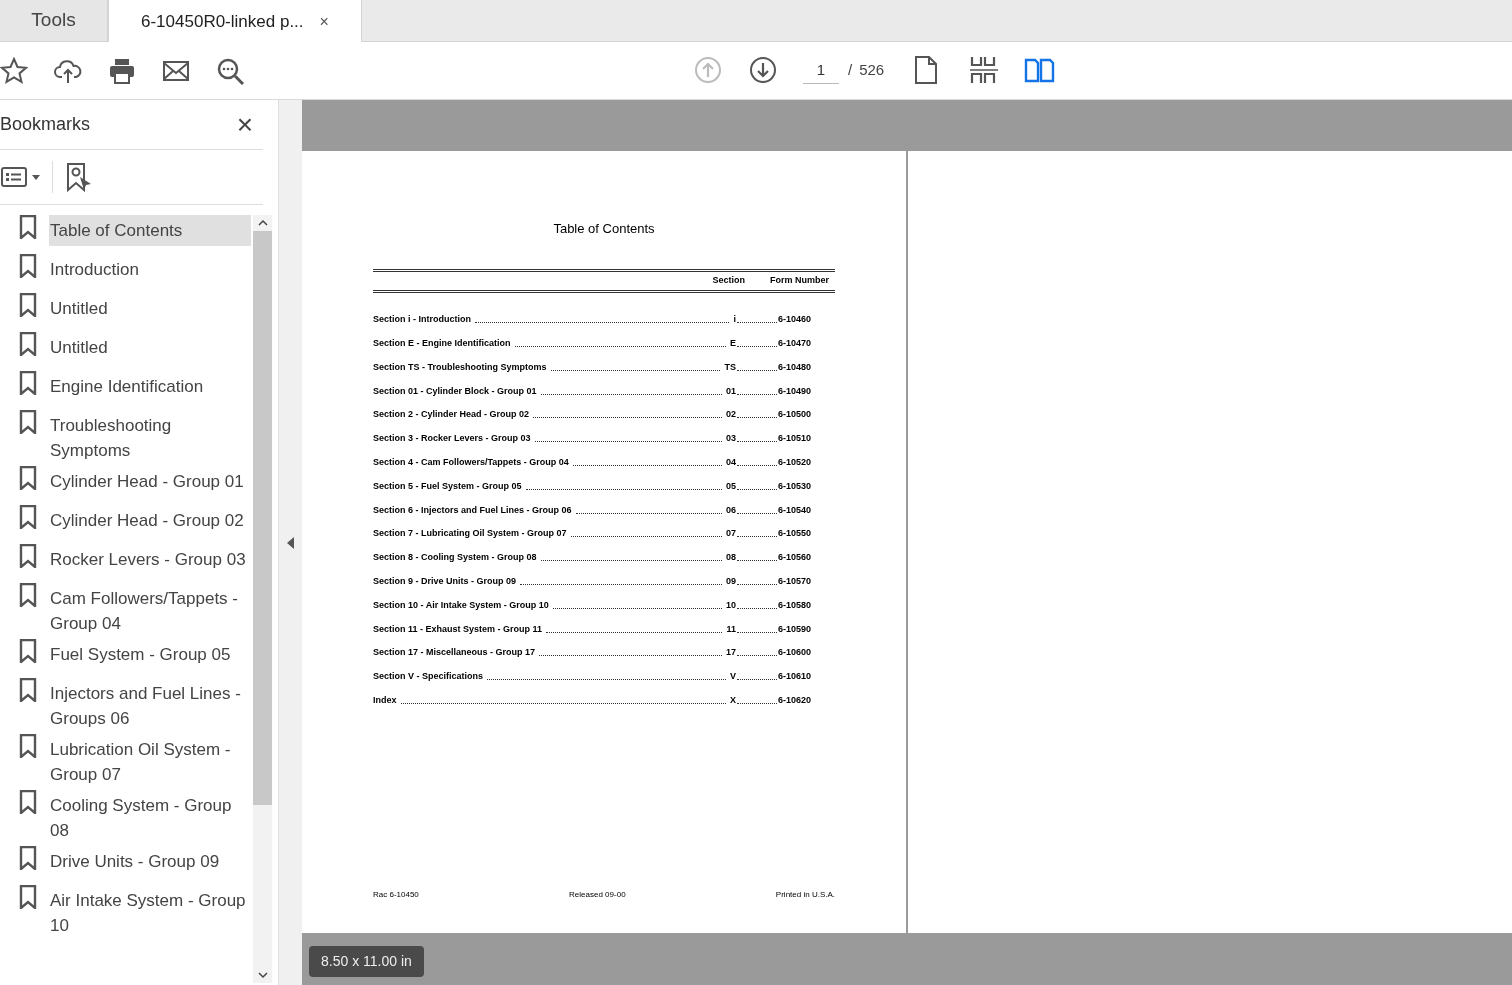 The image size is (1512, 985). Describe the element at coordinates (428, 676) in the screenshot. I see `toc-entry: Section V - Specifications` at that location.